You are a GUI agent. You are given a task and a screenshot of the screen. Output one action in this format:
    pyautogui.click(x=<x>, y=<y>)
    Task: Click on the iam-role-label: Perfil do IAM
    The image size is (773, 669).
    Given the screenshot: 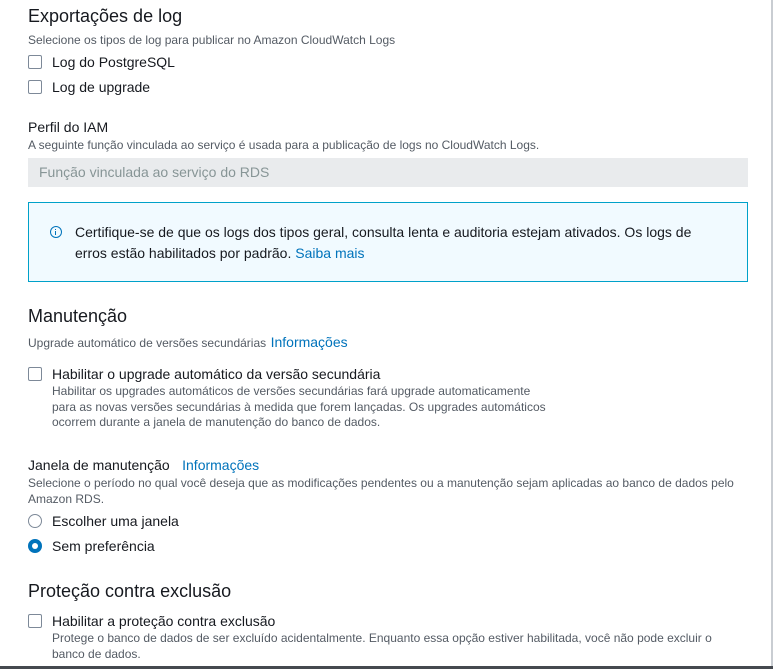 What is the action you would take?
    pyautogui.click(x=68, y=127)
    